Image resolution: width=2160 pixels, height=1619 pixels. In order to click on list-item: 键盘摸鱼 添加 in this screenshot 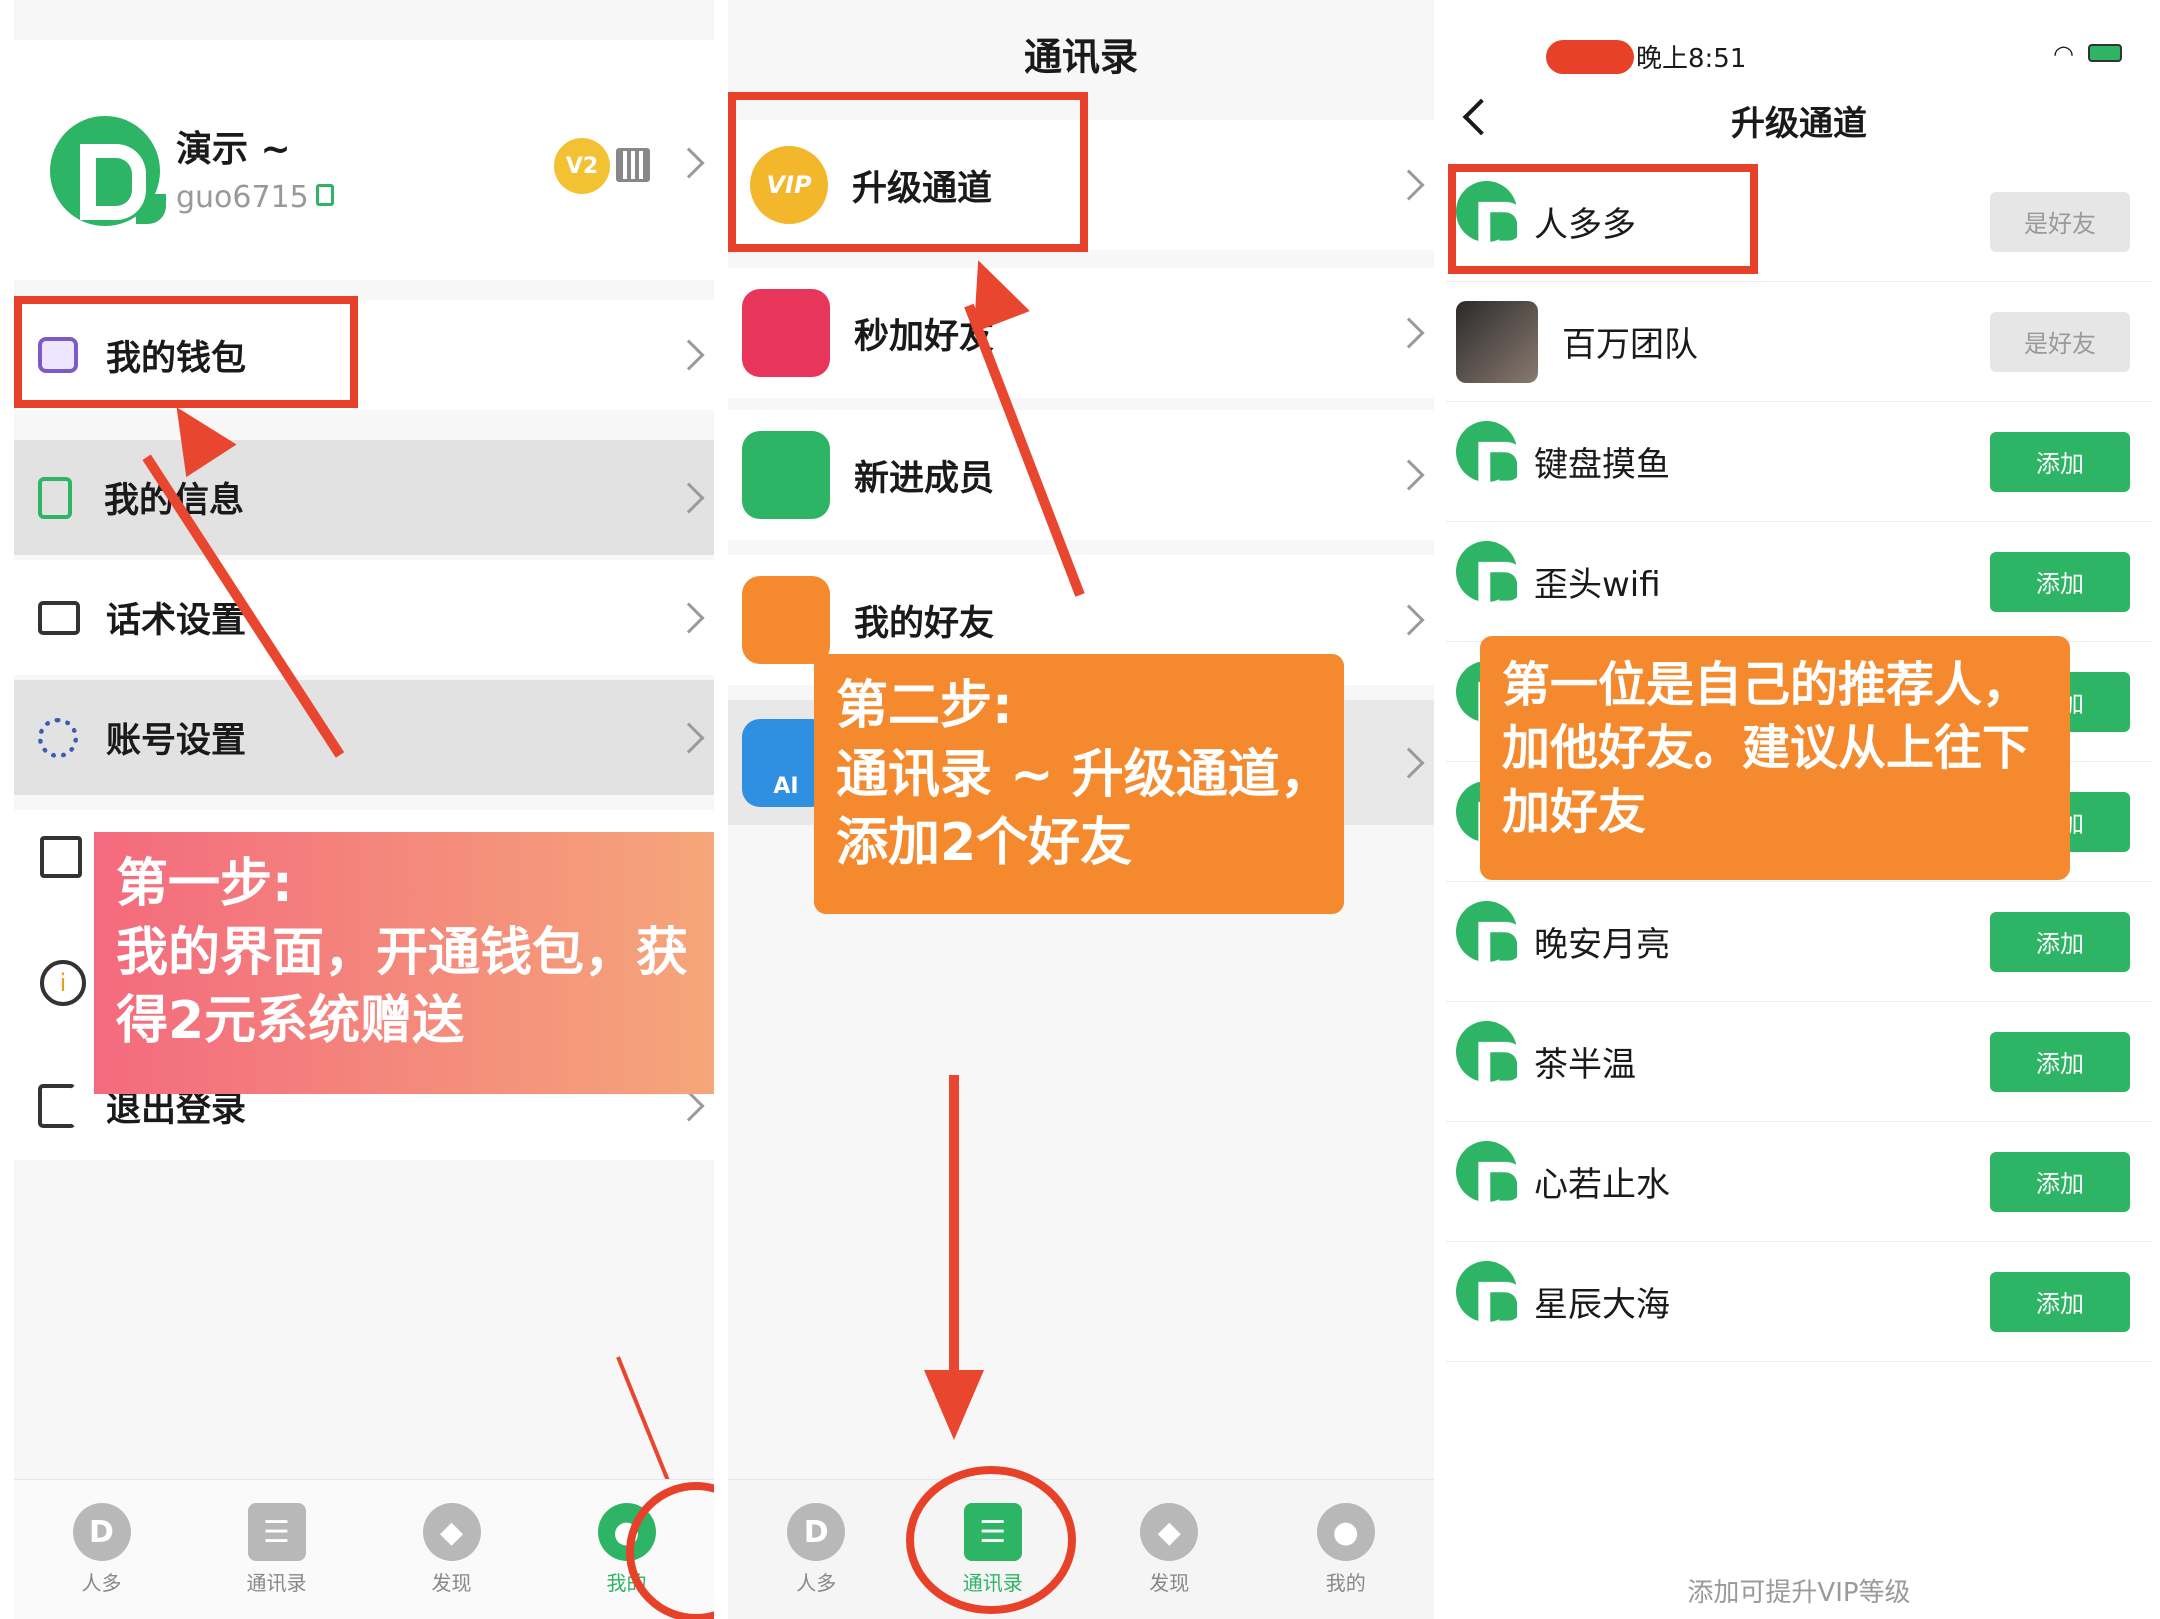, I will do `click(1799, 462)`.